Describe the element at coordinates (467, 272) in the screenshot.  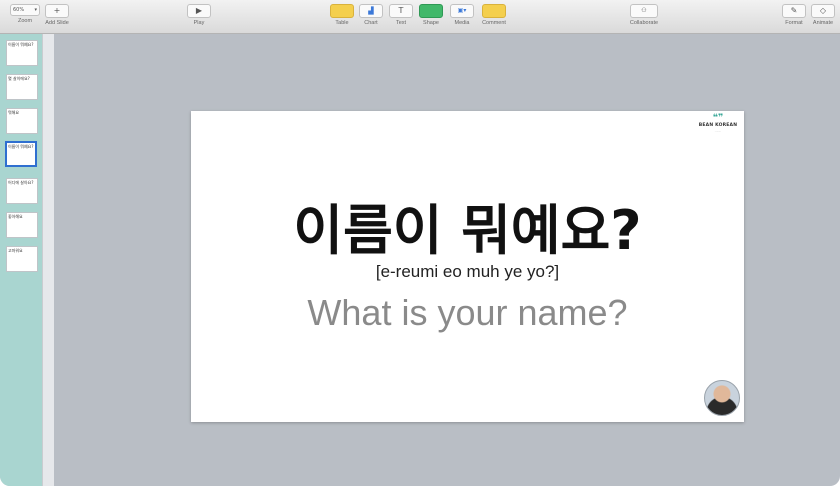
I see `romanization-text: [e-reumi eo muh ye yo?]` at that location.